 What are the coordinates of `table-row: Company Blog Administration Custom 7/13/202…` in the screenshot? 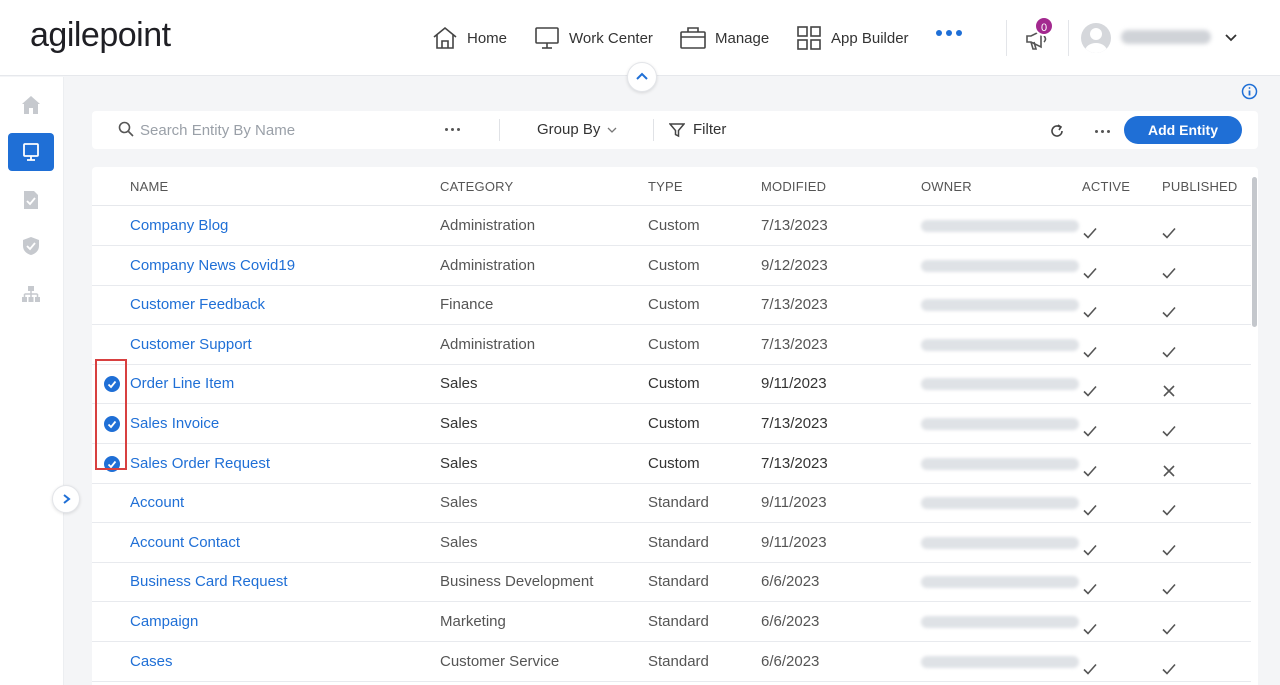 It's located at (671, 226).